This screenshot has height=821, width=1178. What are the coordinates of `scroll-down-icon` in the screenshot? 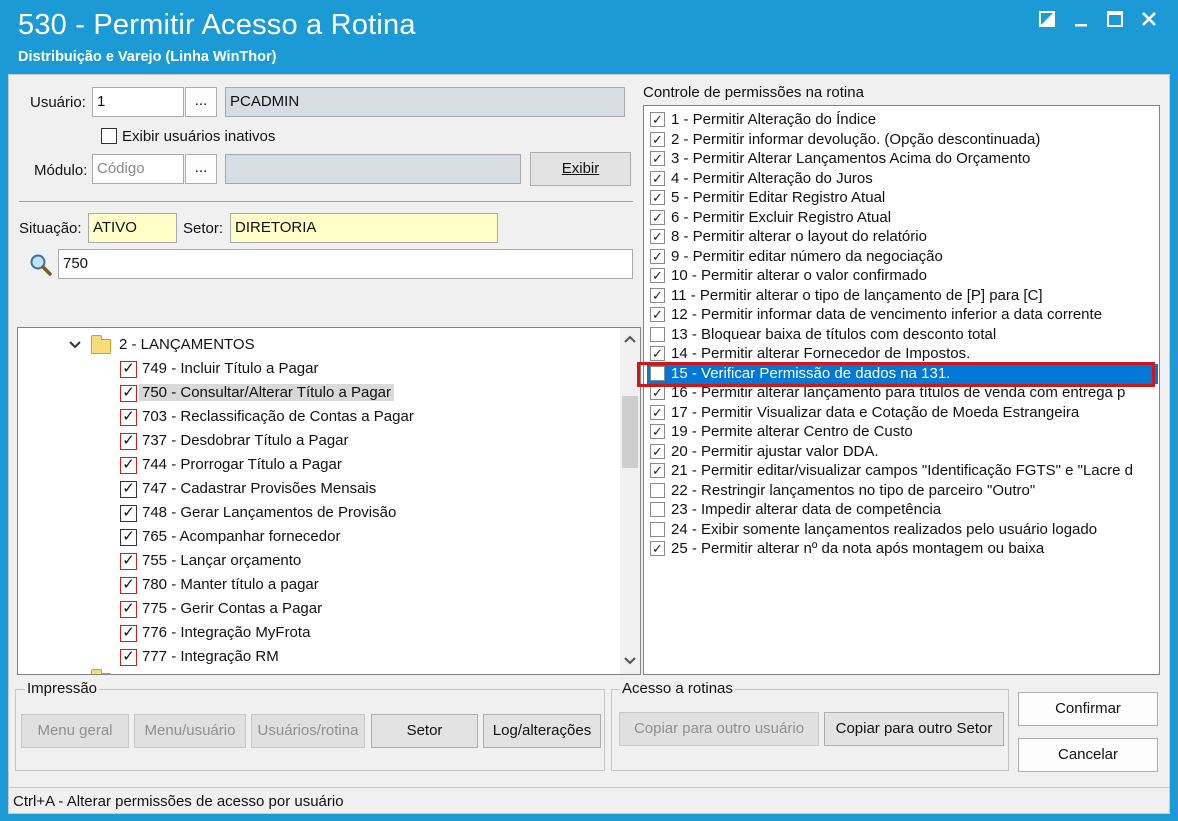 It's located at (630, 661).